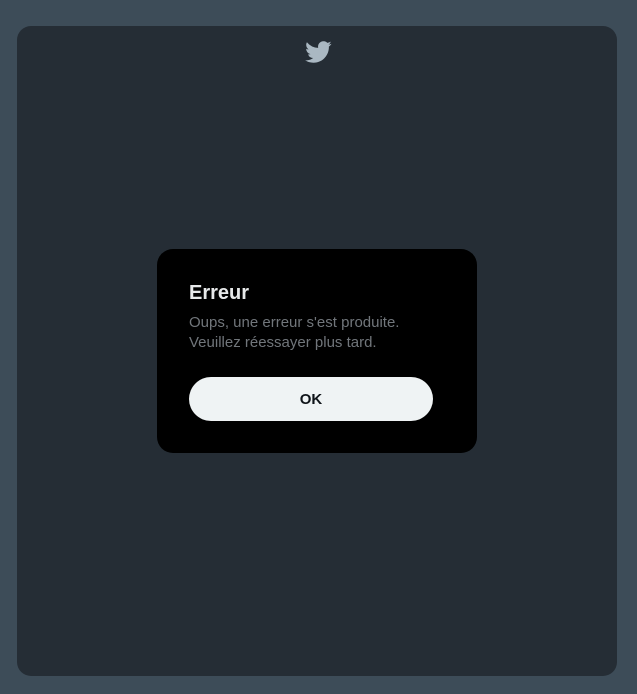 The height and width of the screenshot is (694, 637). What do you see at coordinates (219, 293) in the screenshot?
I see `dialog-title: Erreur` at bounding box center [219, 293].